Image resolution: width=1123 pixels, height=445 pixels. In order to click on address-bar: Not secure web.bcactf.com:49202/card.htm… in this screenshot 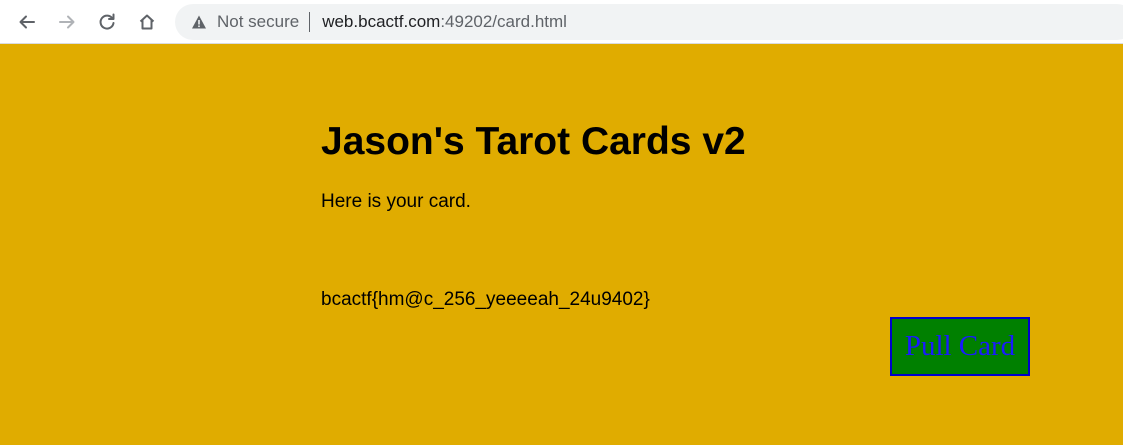, I will do `click(649, 22)`.